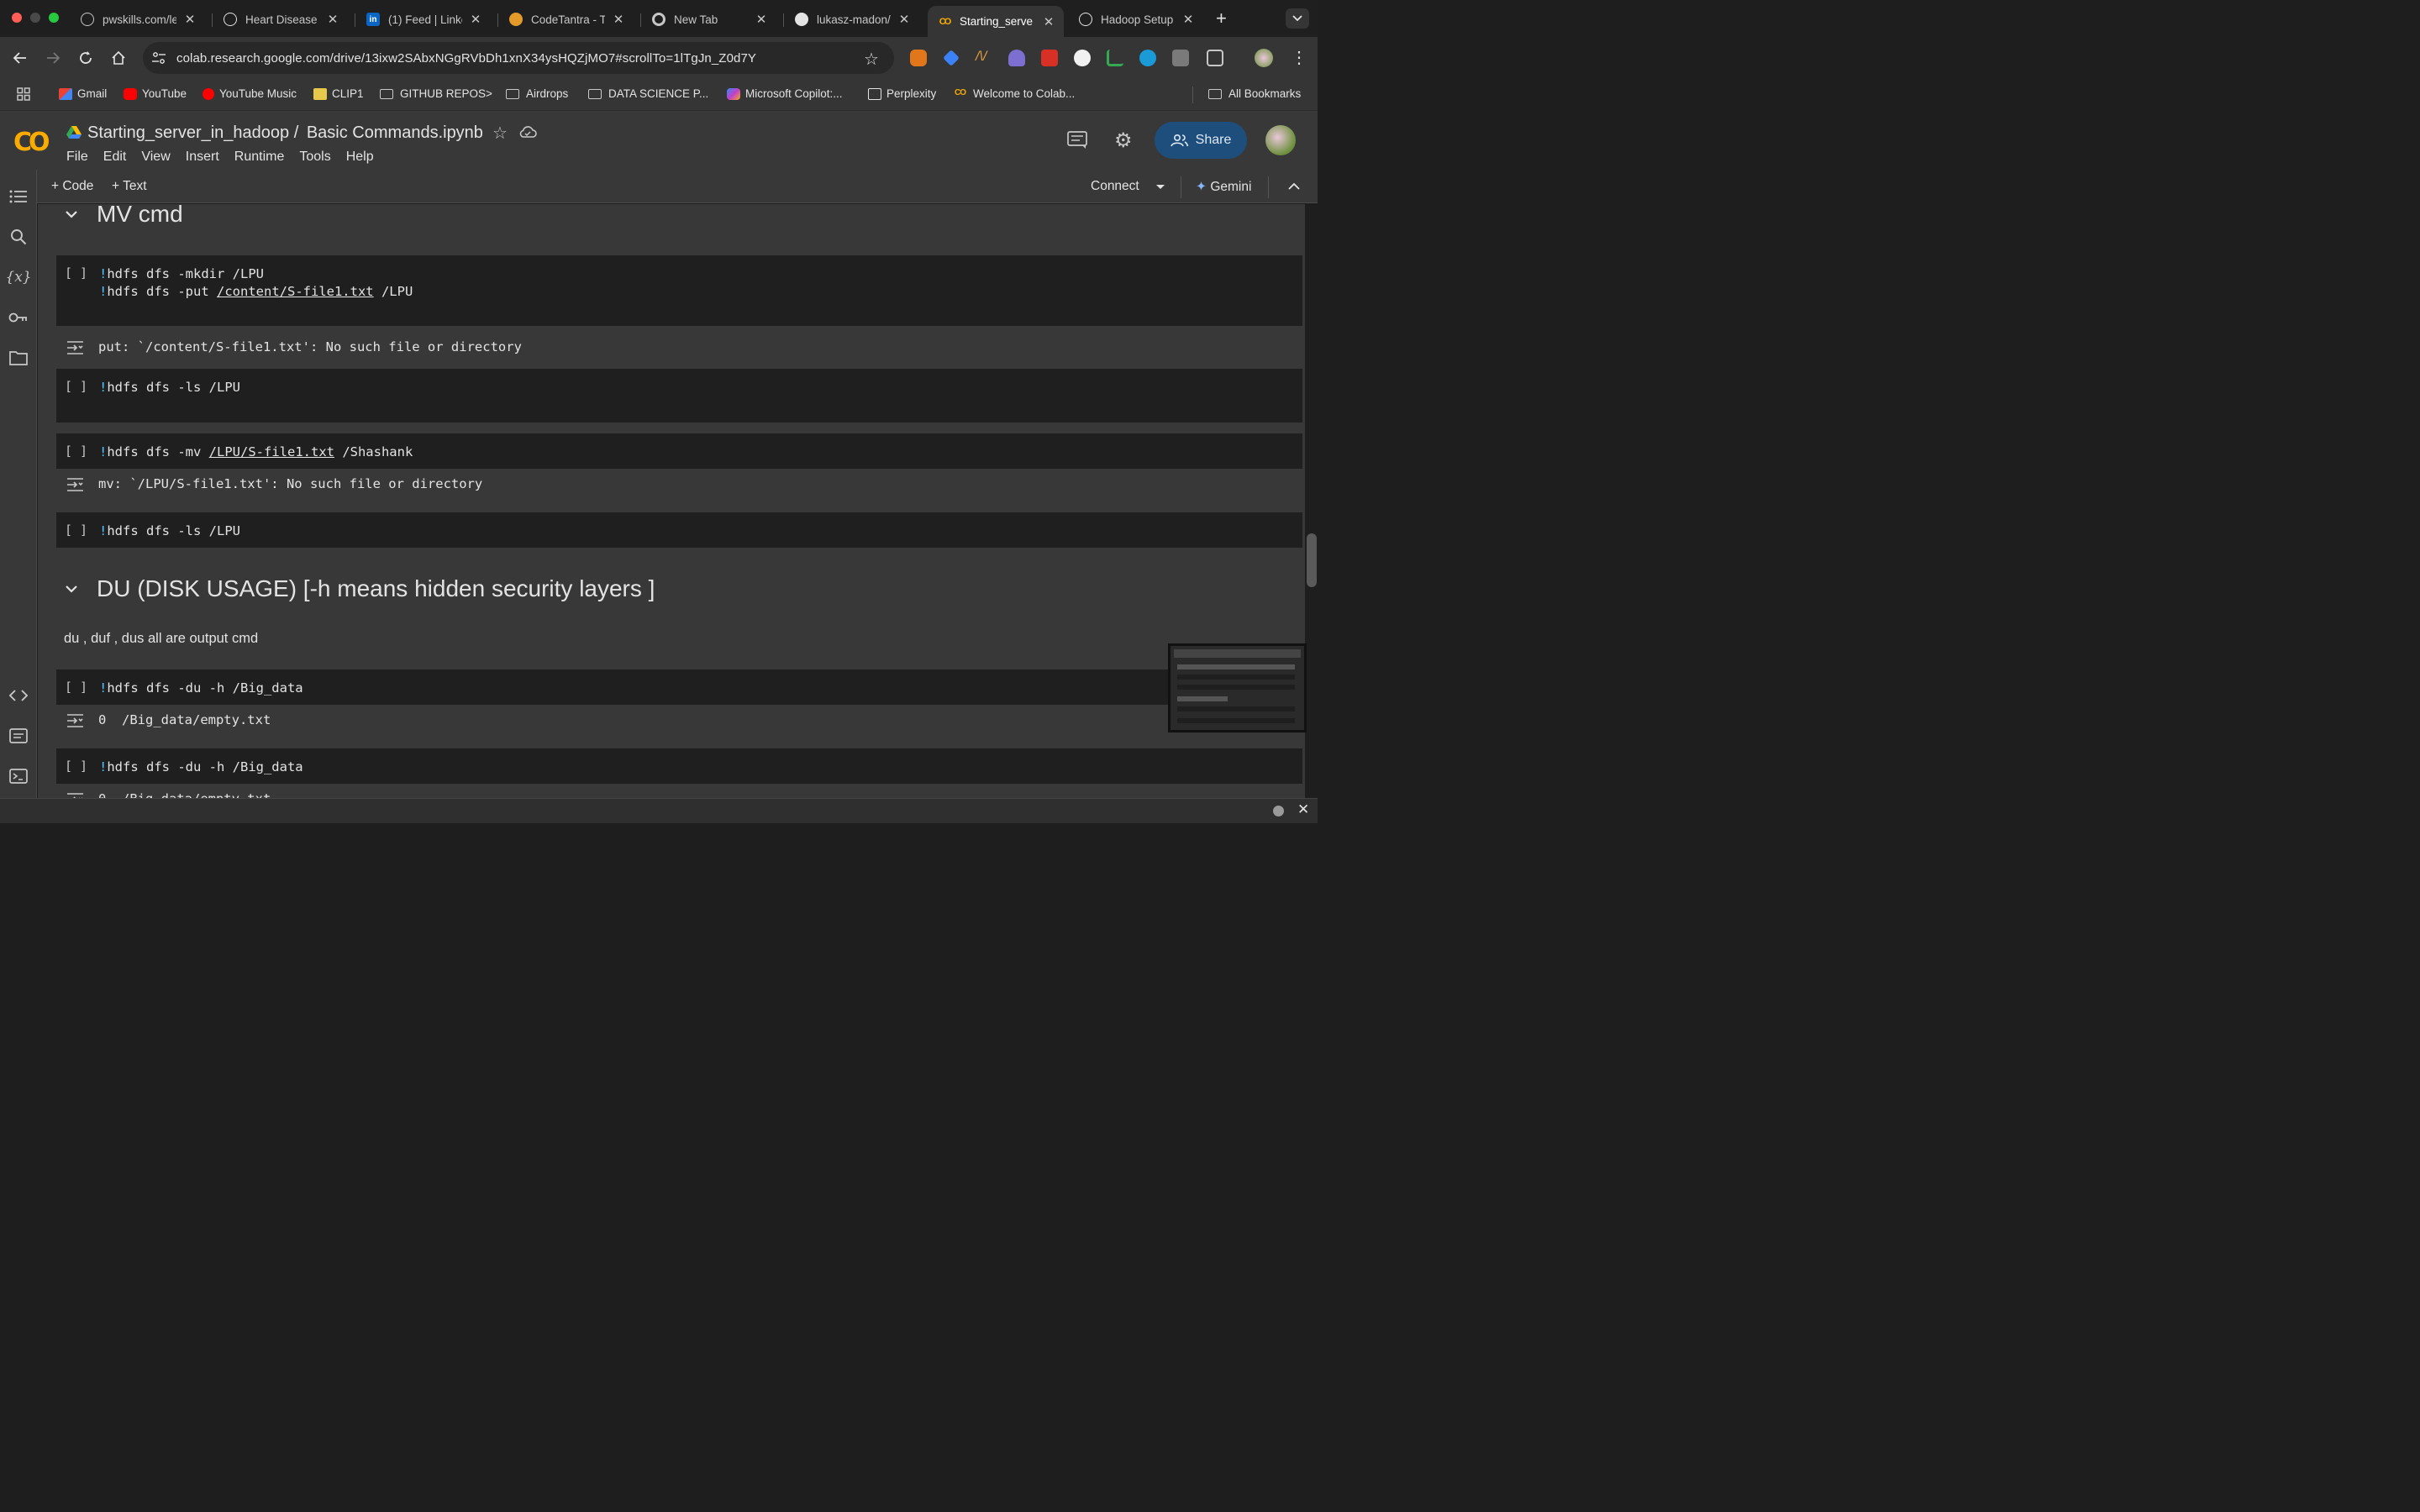 The width and height of the screenshot is (2420, 1512). What do you see at coordinates (115, 157) in the screenshot?
I see `menu-edit: Edit` at bounding box center [115, 157].